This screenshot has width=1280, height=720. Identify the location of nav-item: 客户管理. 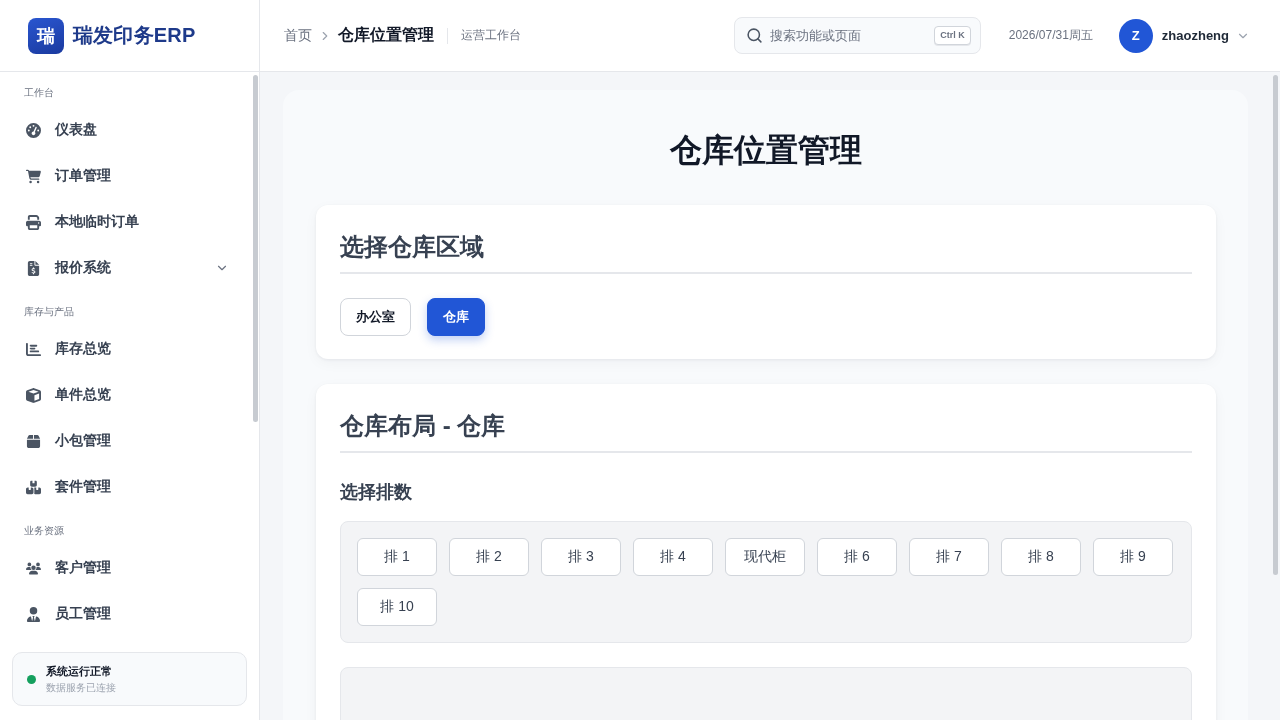
(129, 568).